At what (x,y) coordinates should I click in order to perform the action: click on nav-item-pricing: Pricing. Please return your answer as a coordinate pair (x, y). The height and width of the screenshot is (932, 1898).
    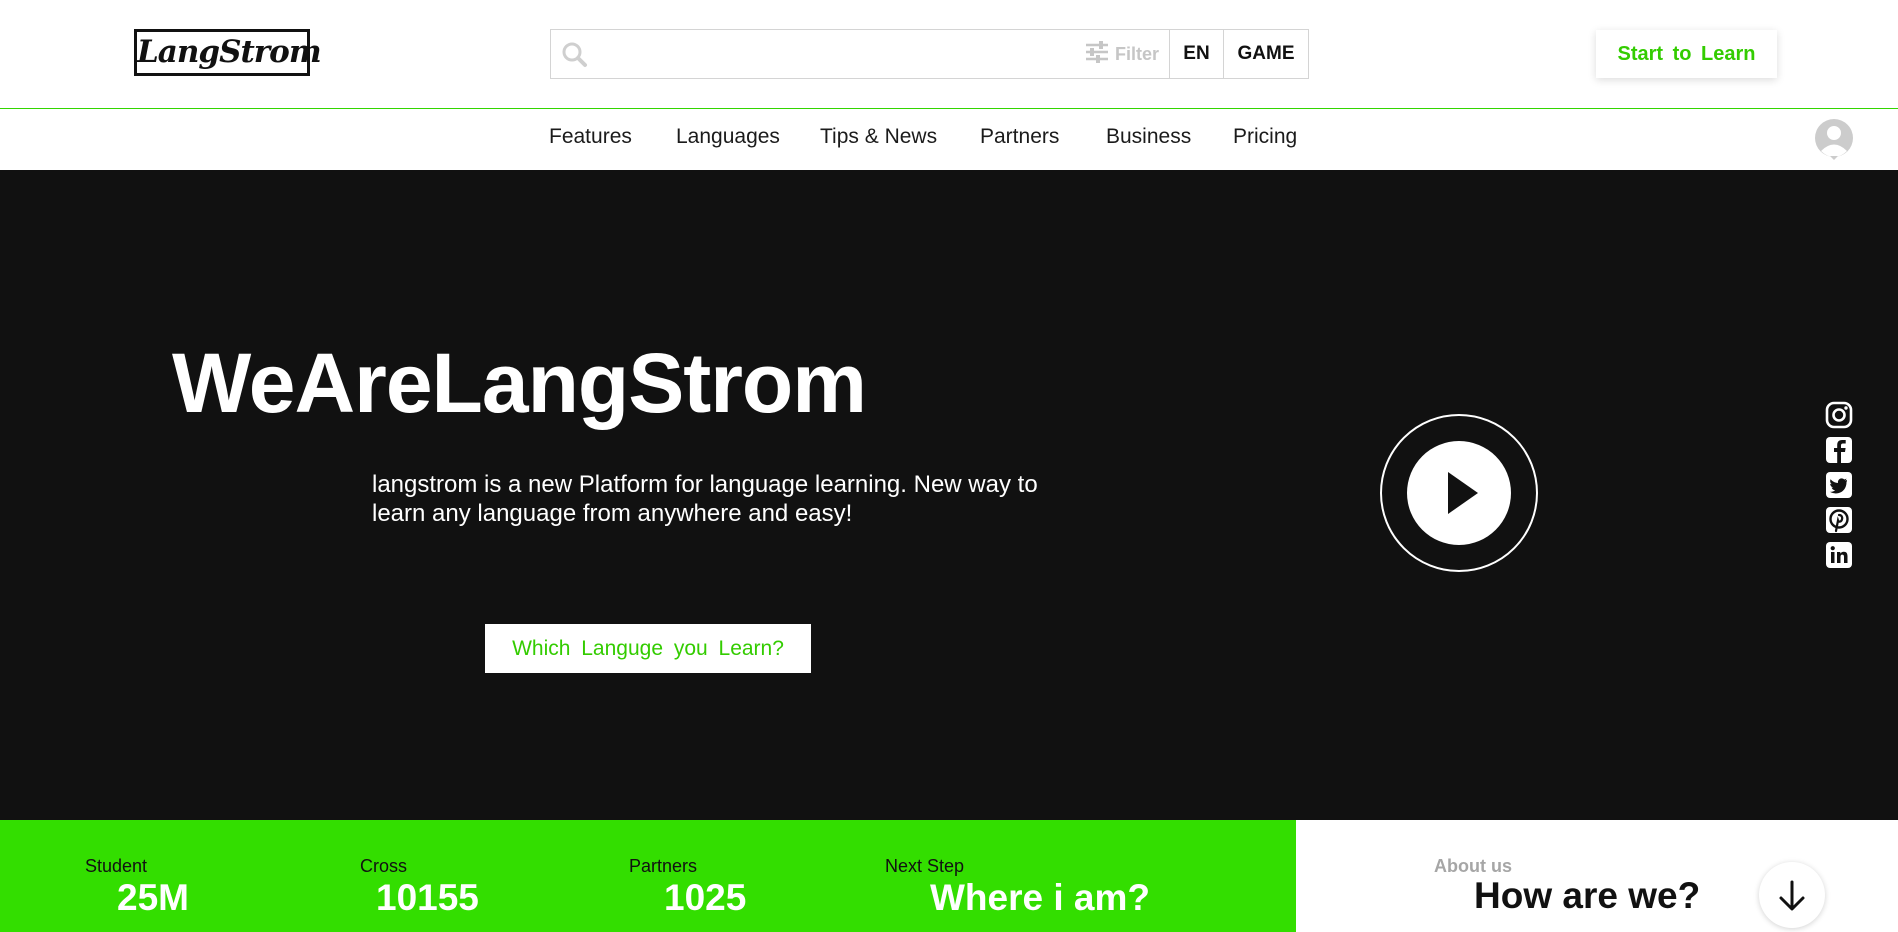
    Looking at the image, I should click on (1265, 137).